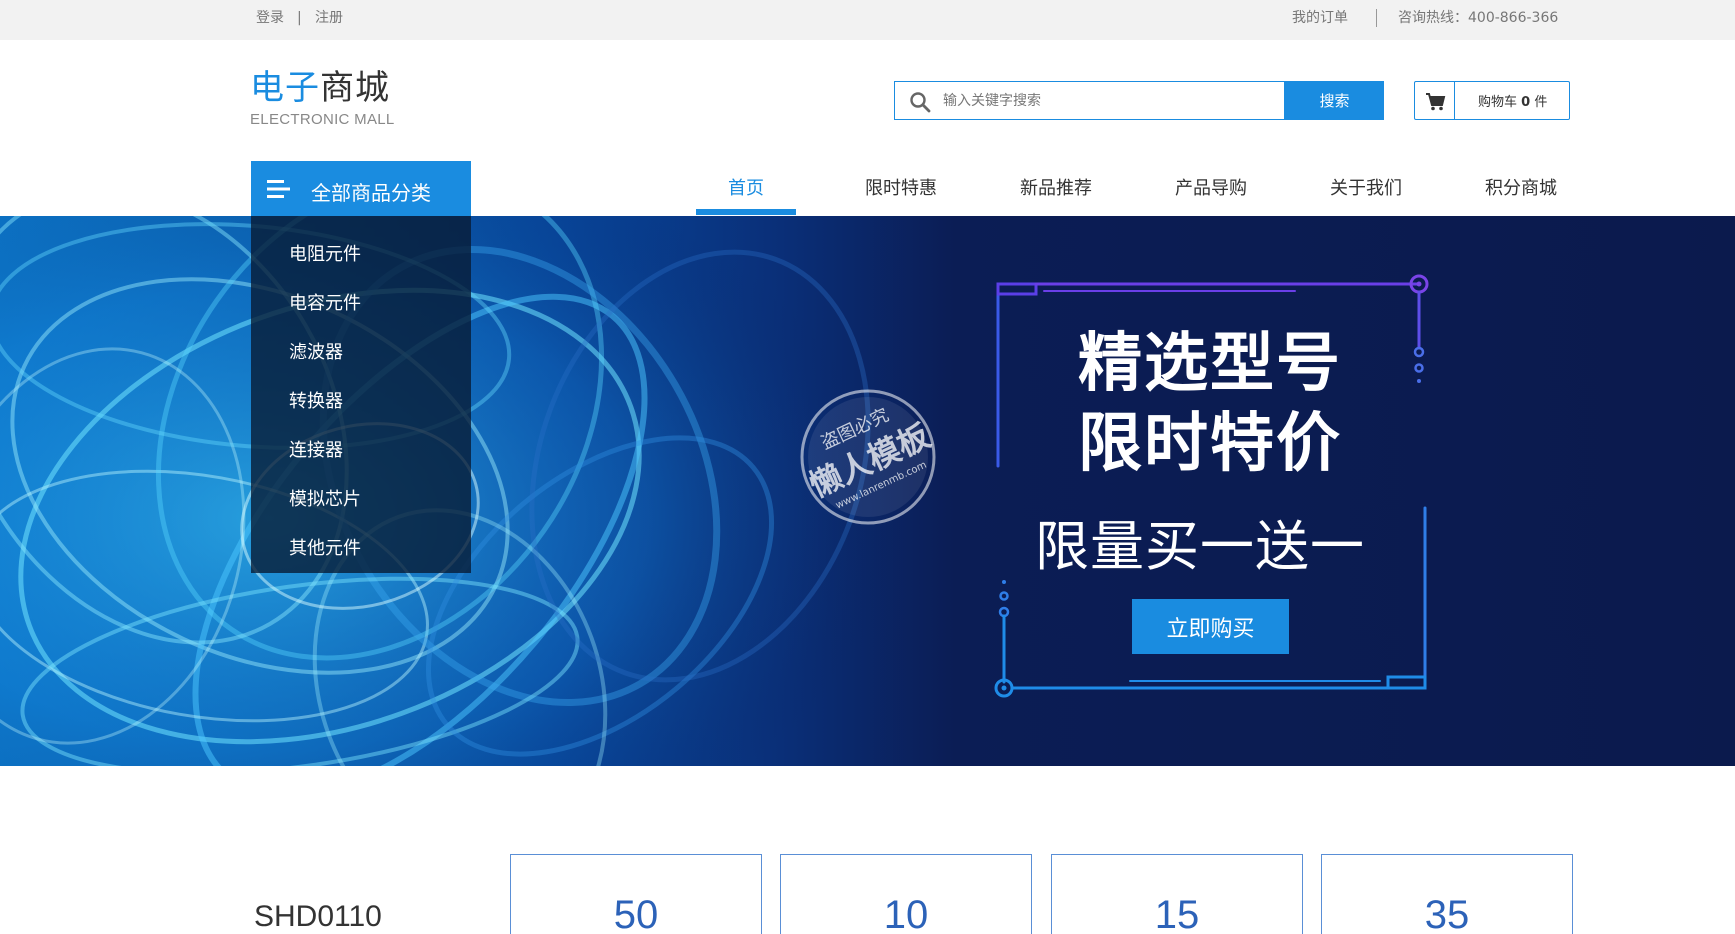 Image resolution: width=1735 pixels, height=934 pixels. Describe the element at coordinates (316, 400) in the screenshot. I see `category-item-converter: 转换器` at that location.